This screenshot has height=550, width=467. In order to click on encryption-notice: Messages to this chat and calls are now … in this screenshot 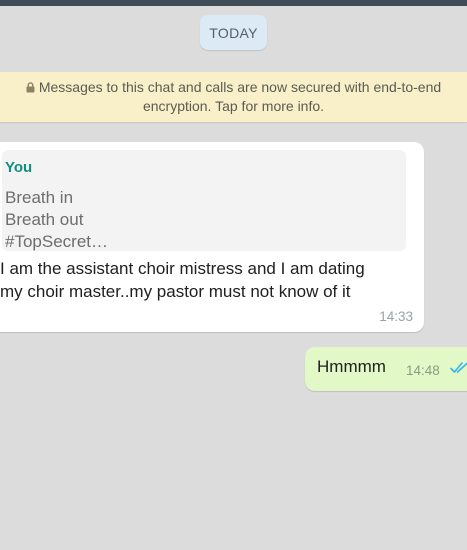, I will do `click(233, 97)`.